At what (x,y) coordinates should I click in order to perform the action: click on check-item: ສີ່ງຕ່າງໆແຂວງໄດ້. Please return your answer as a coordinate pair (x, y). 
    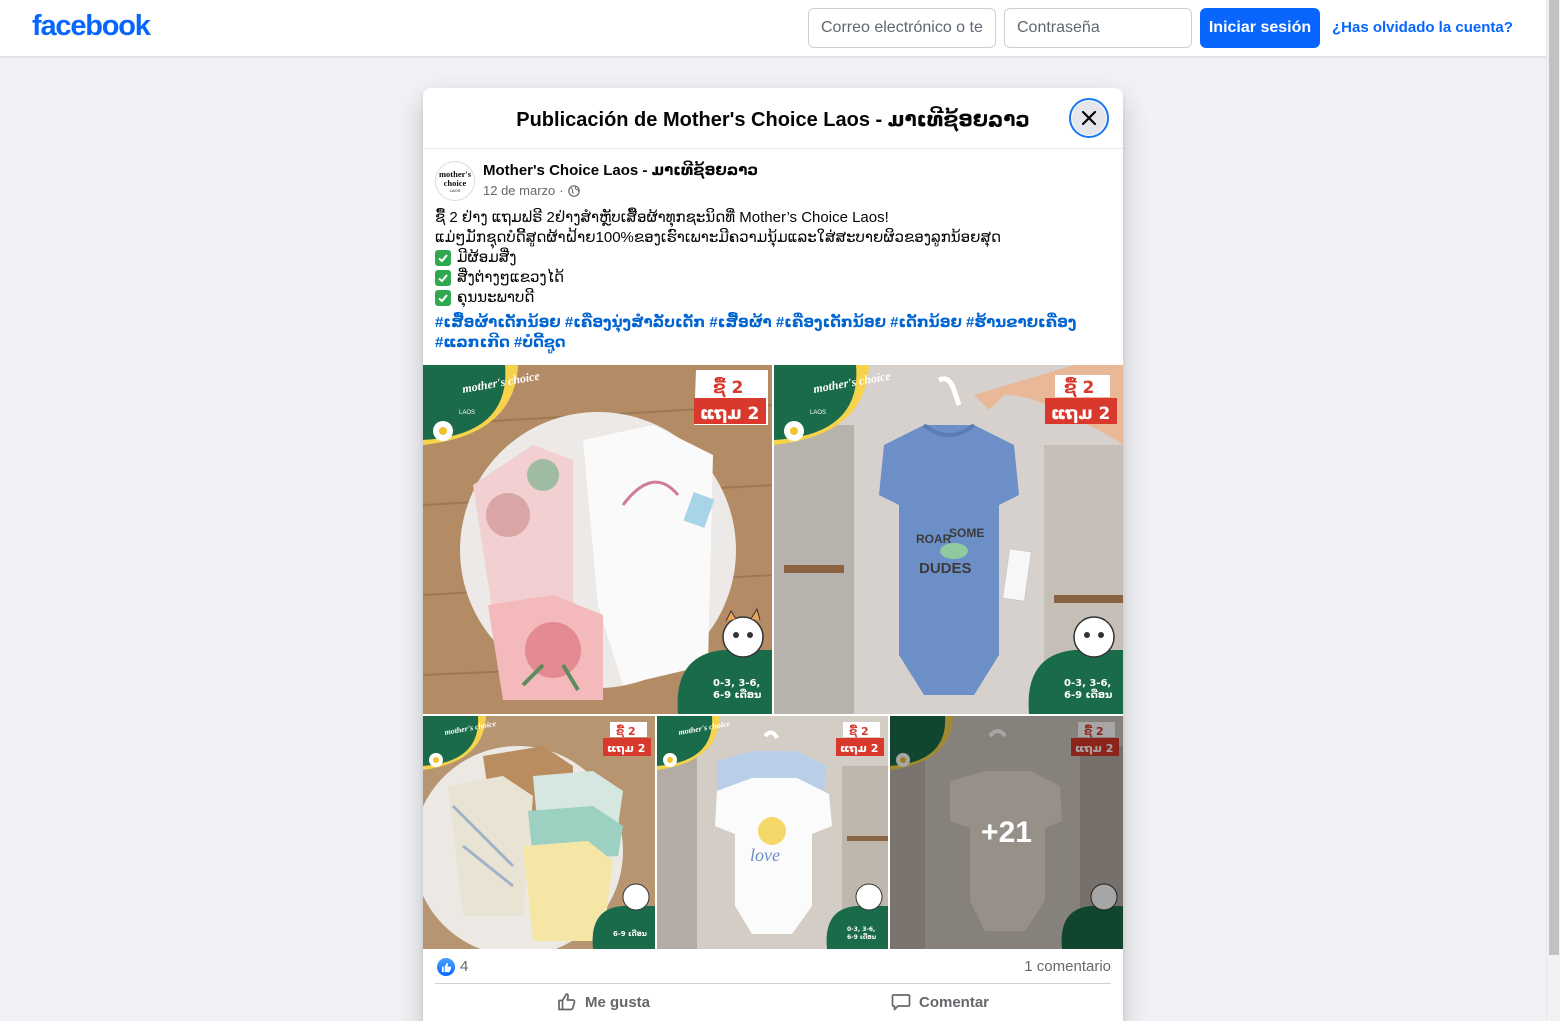
    Looking at the image, I should click on (773, 278).